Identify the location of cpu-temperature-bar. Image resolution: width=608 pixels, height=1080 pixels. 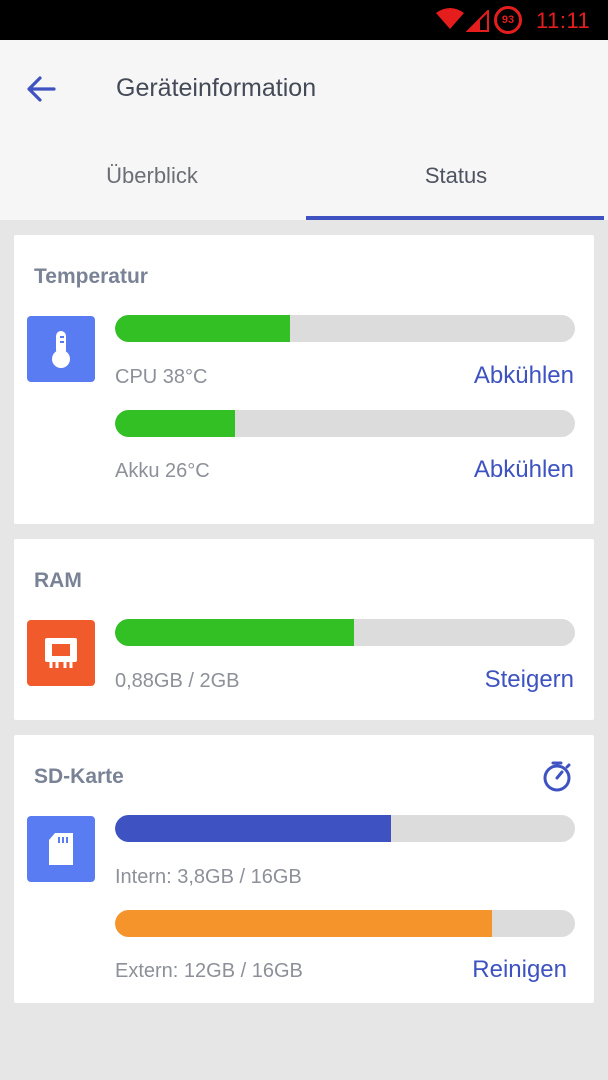
(345, 328).